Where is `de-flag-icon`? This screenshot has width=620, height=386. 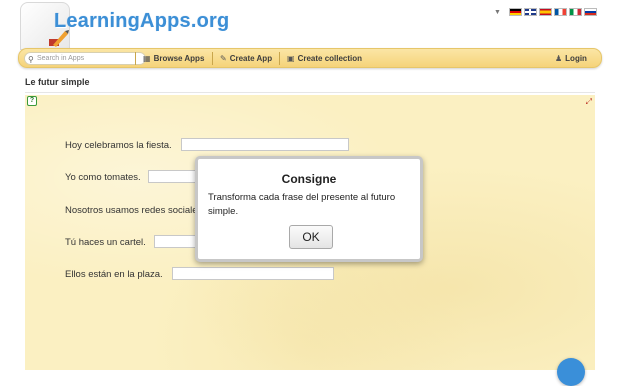 de-flag-icon is located at coordinates (515, 12).